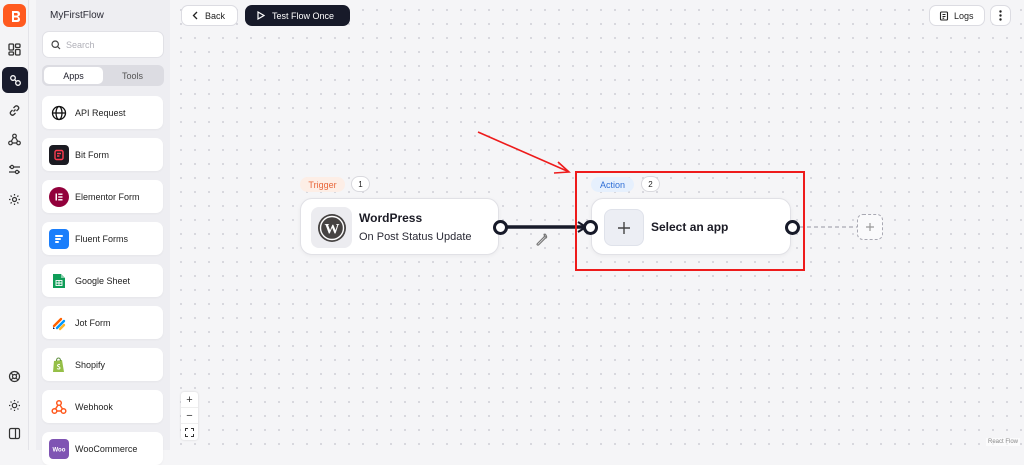  What do you see at coordinates (261, 15) in the screenshot?
I see `play-icon` at bounding box center [261, 15].